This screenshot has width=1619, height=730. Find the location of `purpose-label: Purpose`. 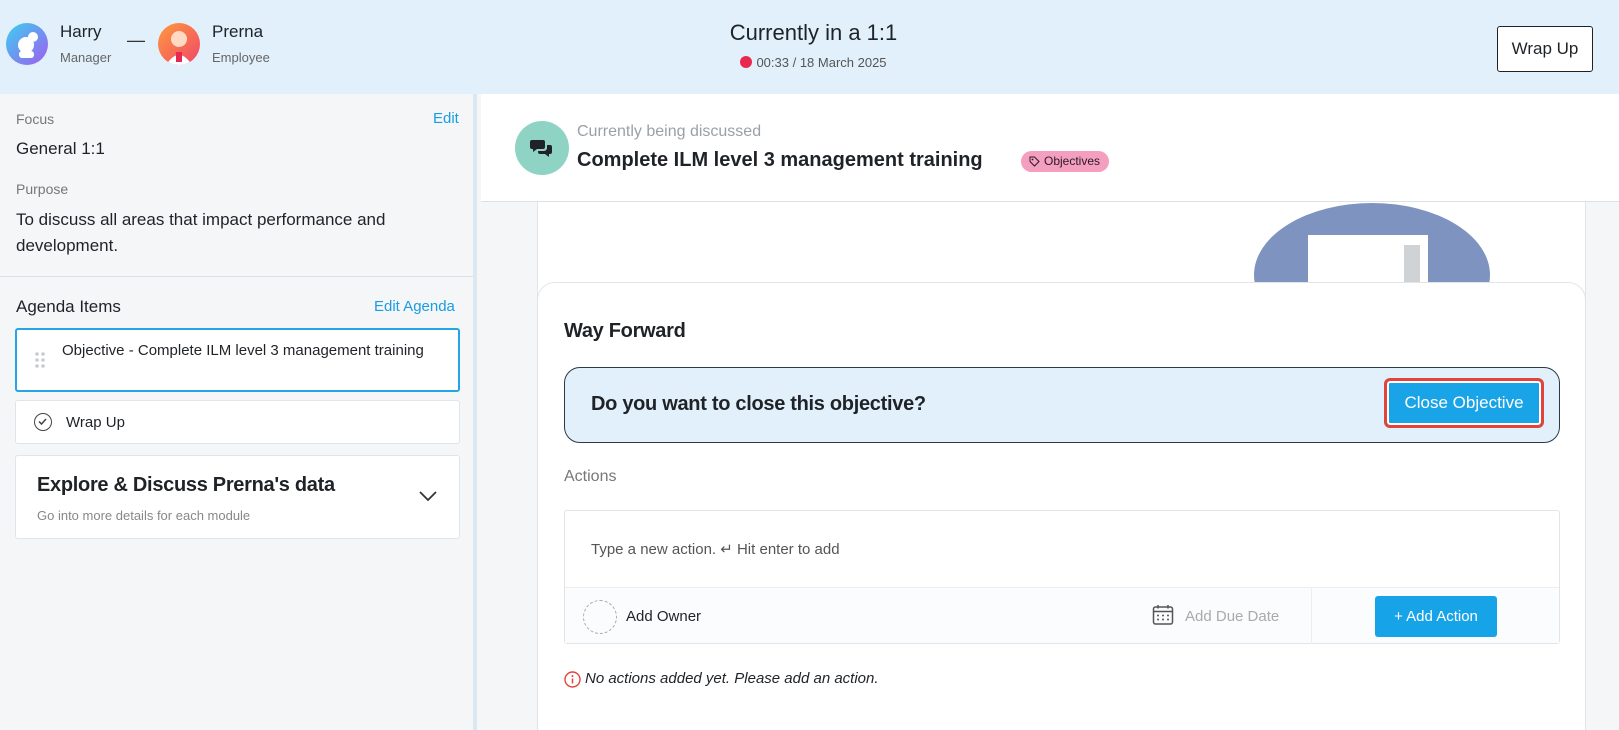

purpose-label: Purpose is located at coordinates (42, 189).